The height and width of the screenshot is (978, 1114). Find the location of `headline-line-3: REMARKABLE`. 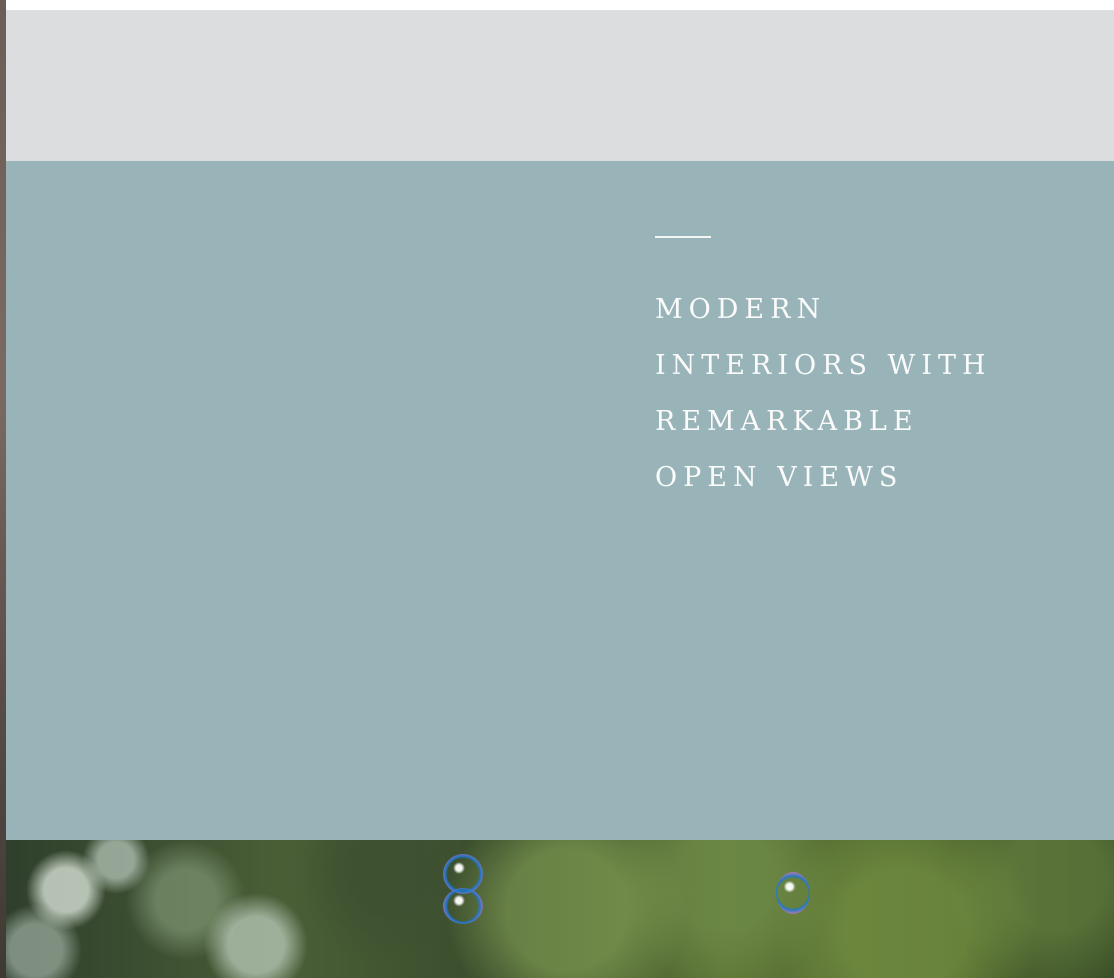

headline-line-3: REMARKABLE is located at coordinates (787, 421).